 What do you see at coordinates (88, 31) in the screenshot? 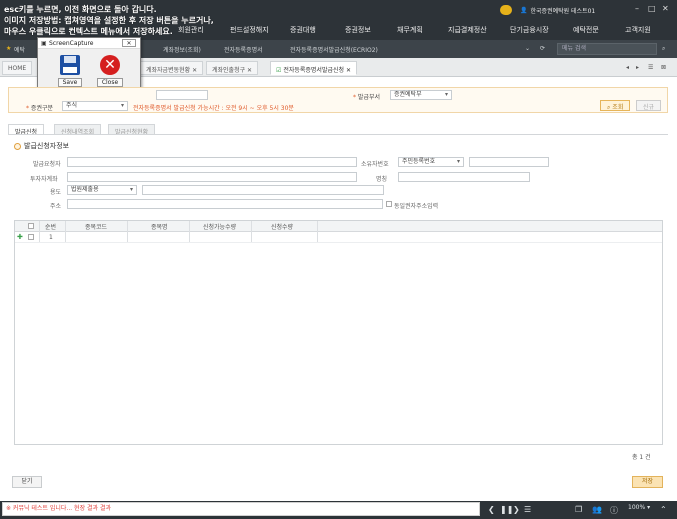
I see `hint-line: 마우스 우클릭으로 컨텍스트 메뉴에서 저장하세요.` at bounding box center [88, 31].